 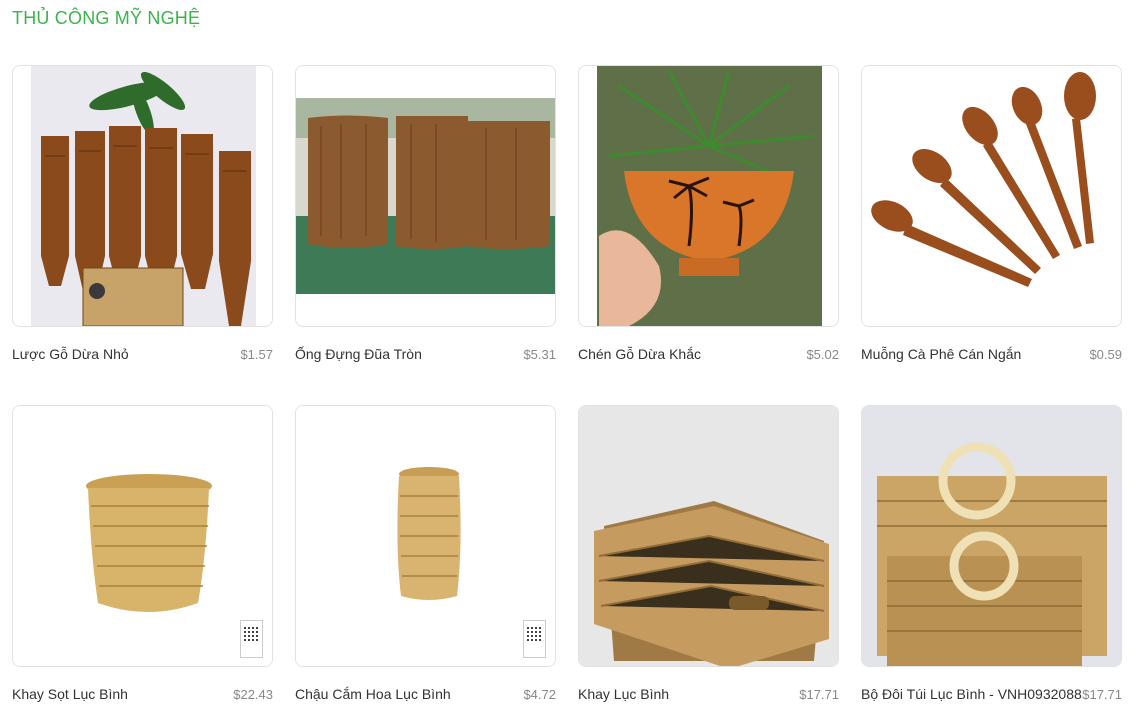 What do you see at coordinates (70, 354) in the screenshot?
I see `product-name: Lược Gỗ Dừa Nhỏ` at bounding box center [70, 354].